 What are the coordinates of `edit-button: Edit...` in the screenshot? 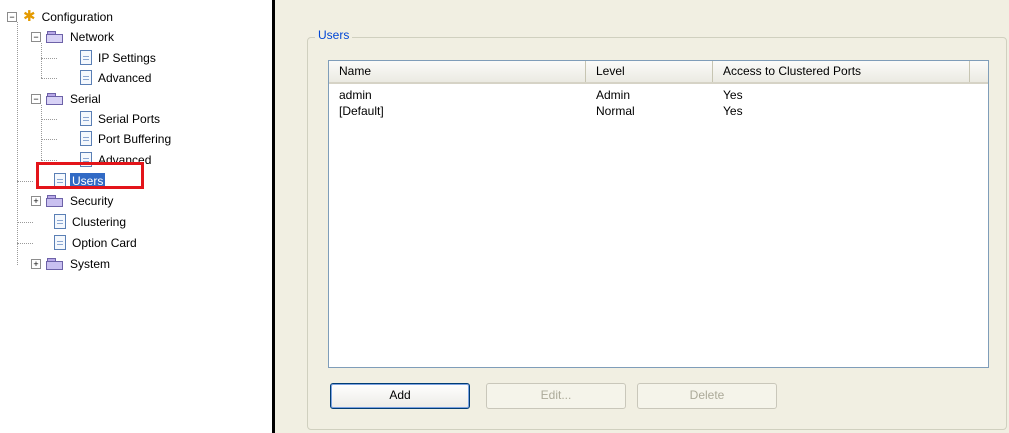 It's located at (556, 396).